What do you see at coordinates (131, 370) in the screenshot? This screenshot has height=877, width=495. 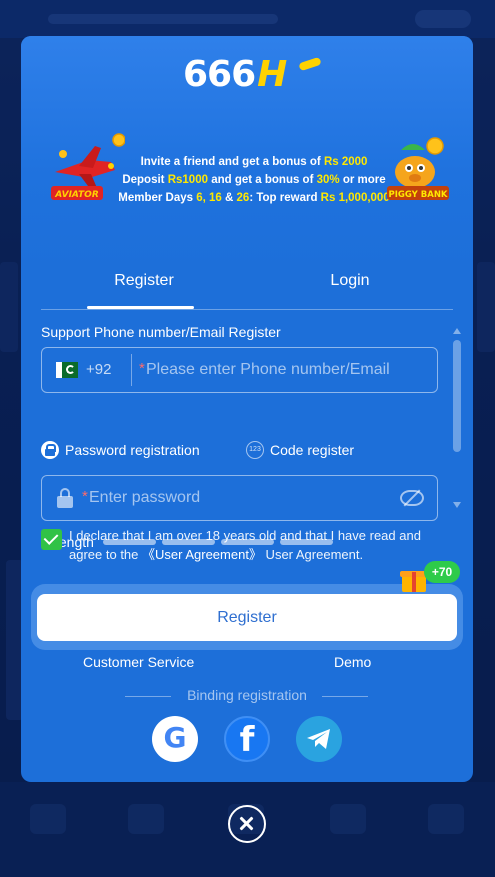 I see `field-divider` at bounding box center [131, 370].